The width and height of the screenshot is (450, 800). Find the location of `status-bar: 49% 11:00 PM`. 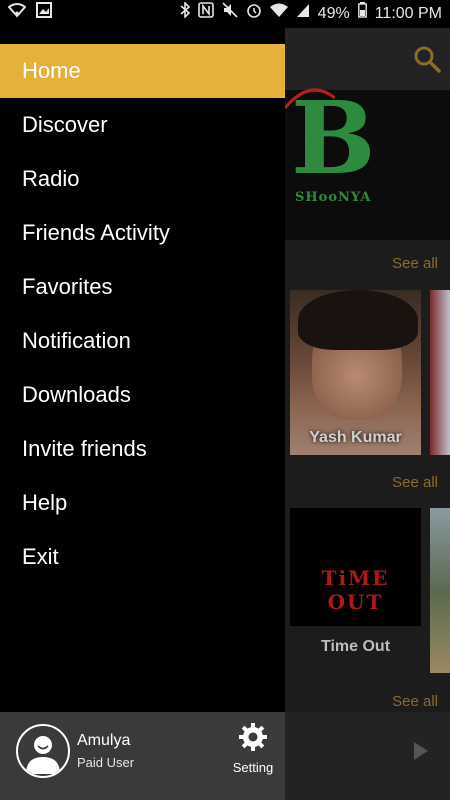

status-bar: 49% 11:00 PM is located at coordinates (225, 14).